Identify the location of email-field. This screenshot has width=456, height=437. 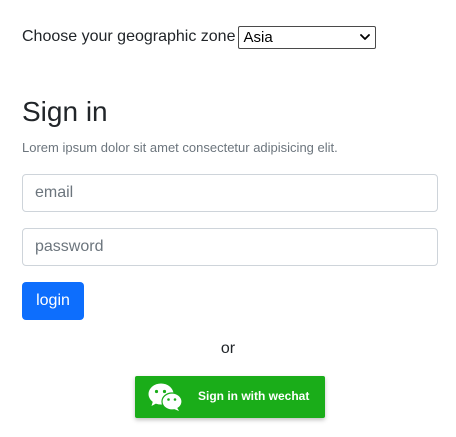
(230, 193).